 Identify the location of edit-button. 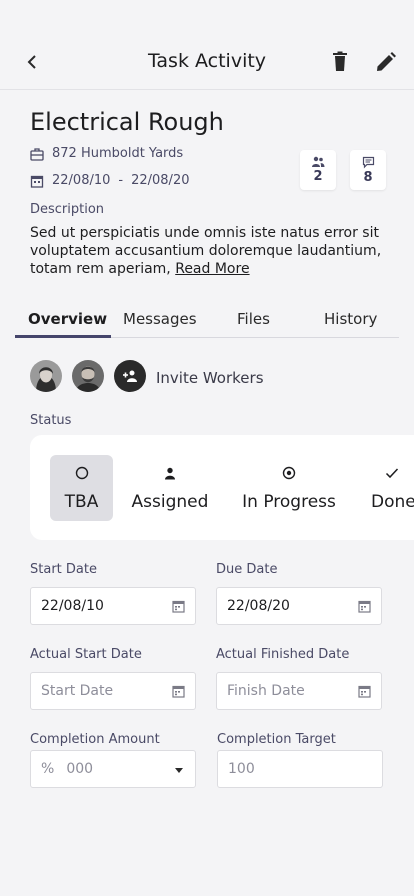
(386, 63).